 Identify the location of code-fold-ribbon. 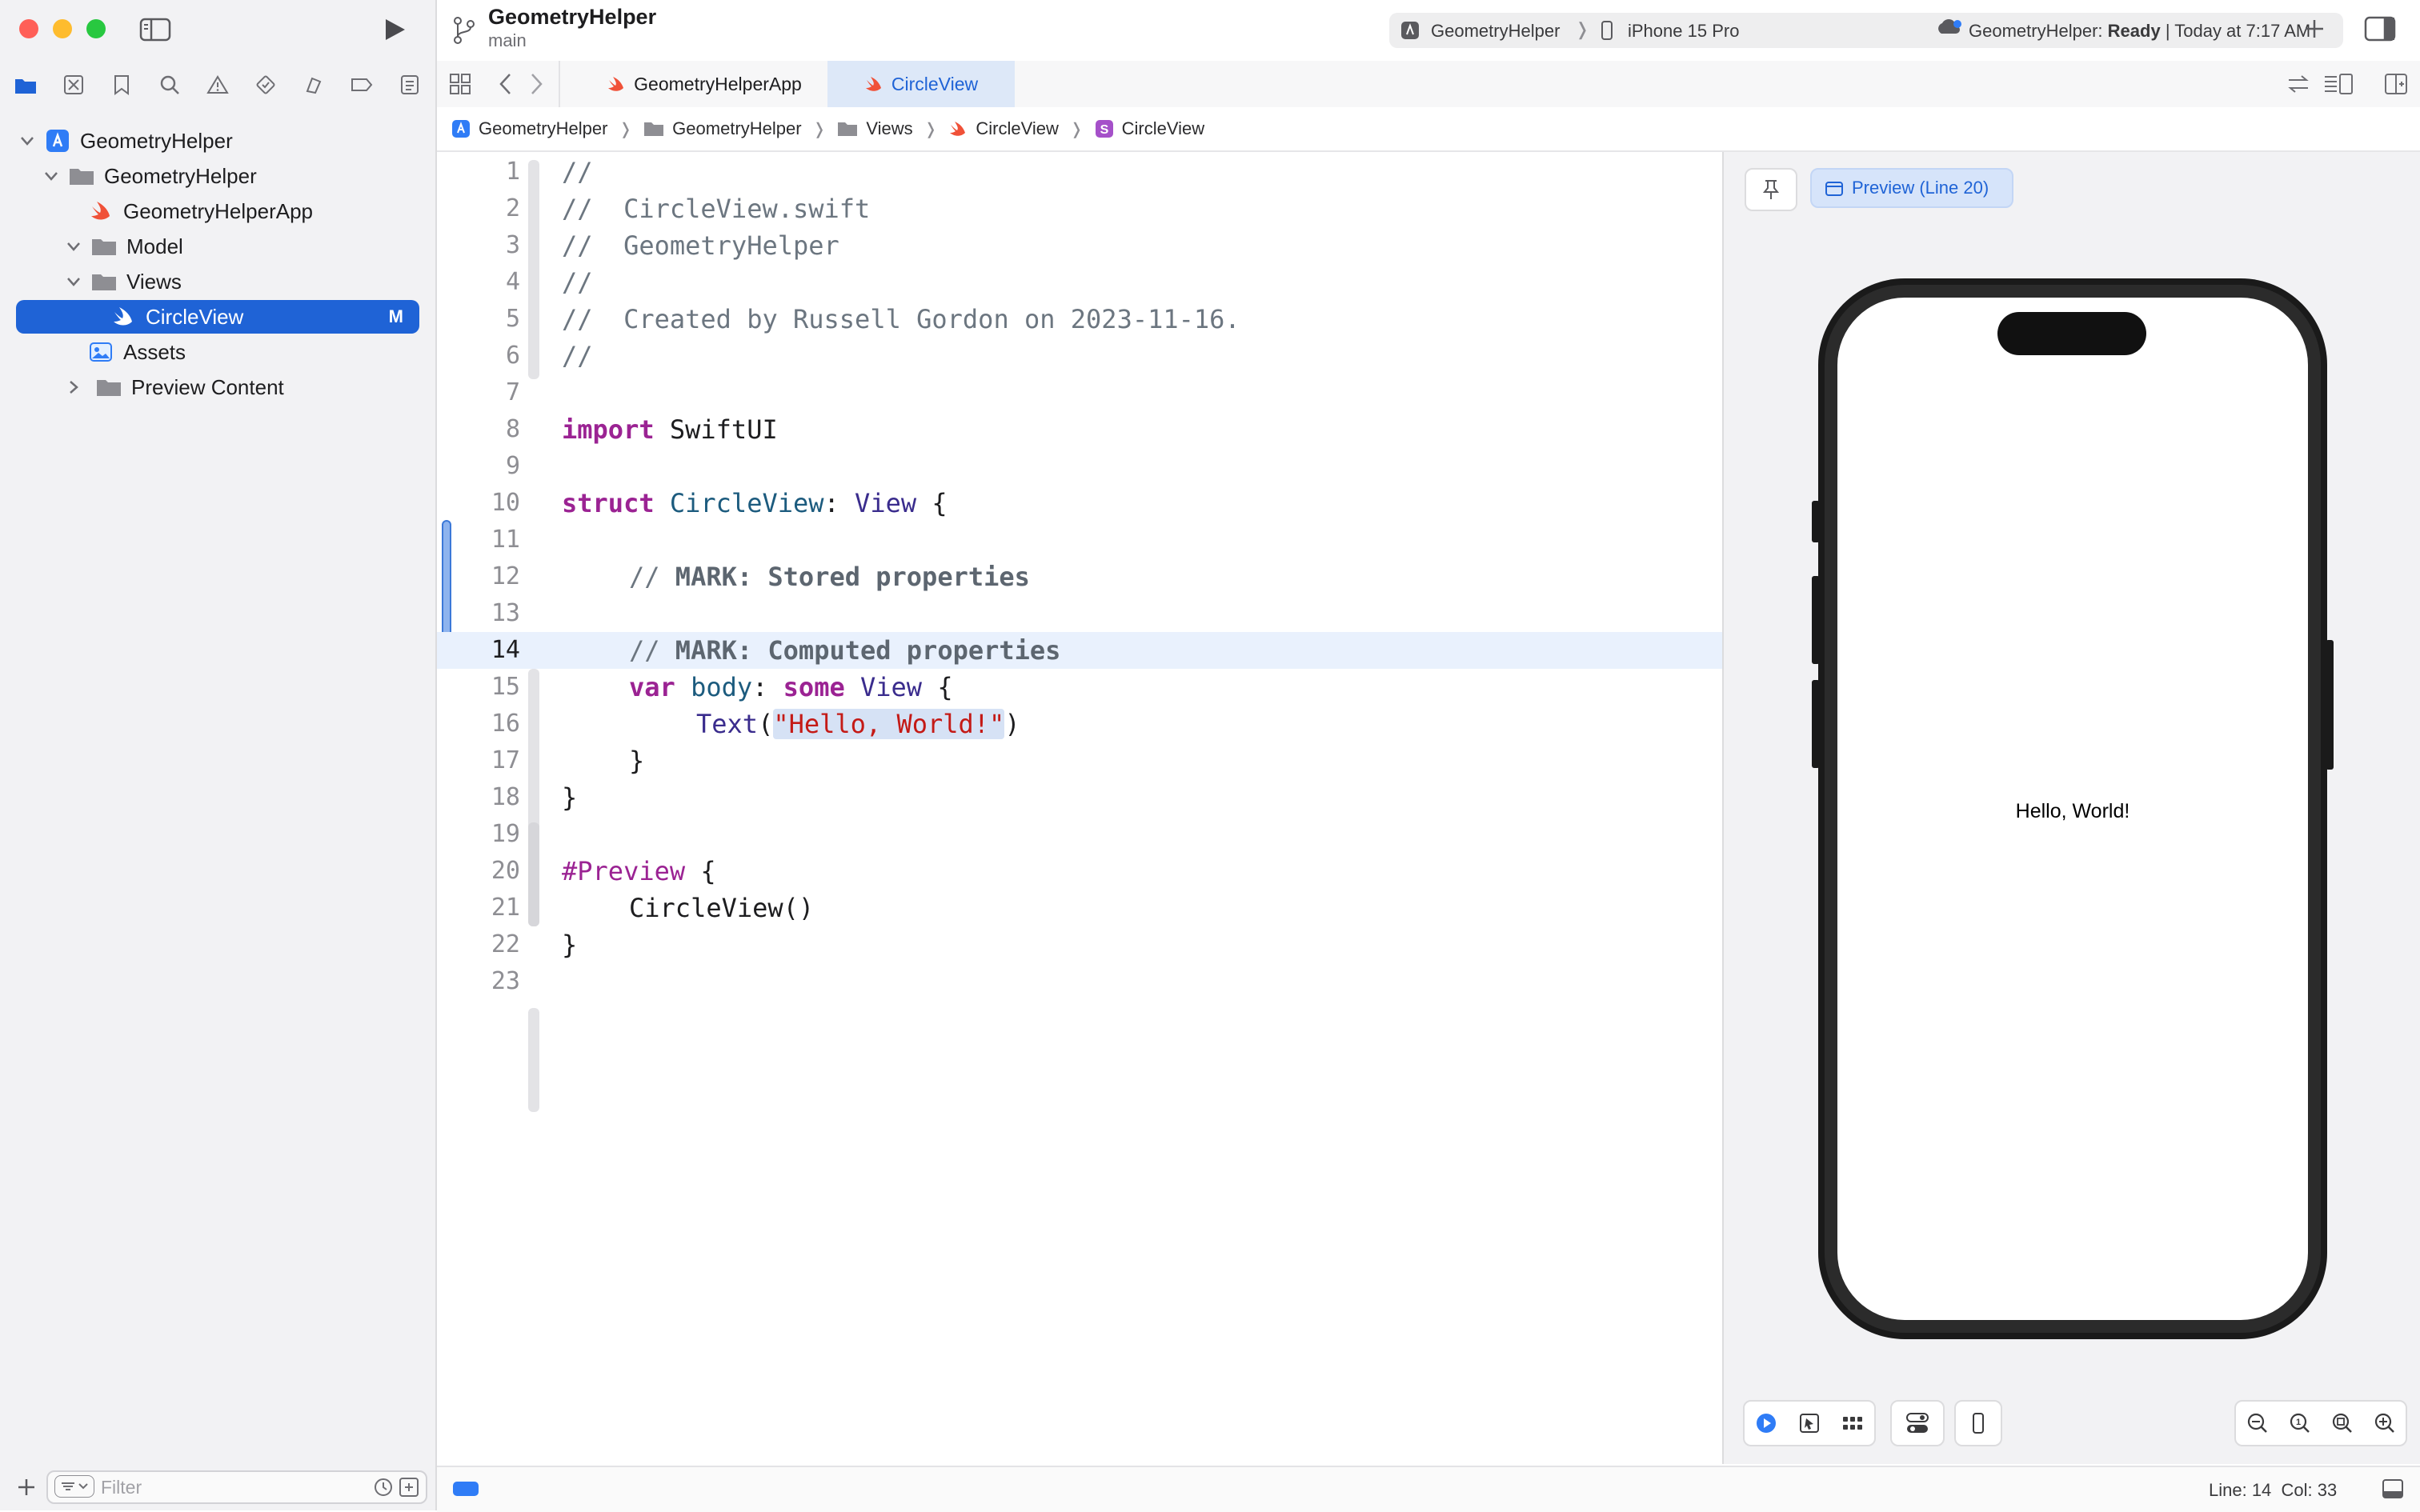
(533, 1060).